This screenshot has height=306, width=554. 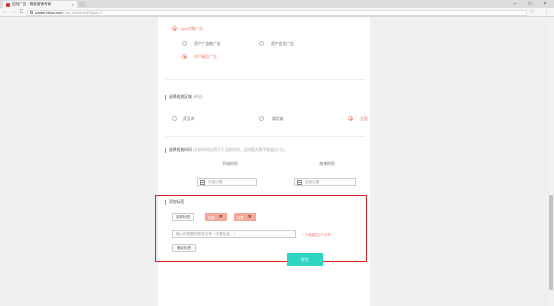 I want to click on tag-name-input: 输入你想要的标签名称（不要包含，）, so click(x=234, y=234).